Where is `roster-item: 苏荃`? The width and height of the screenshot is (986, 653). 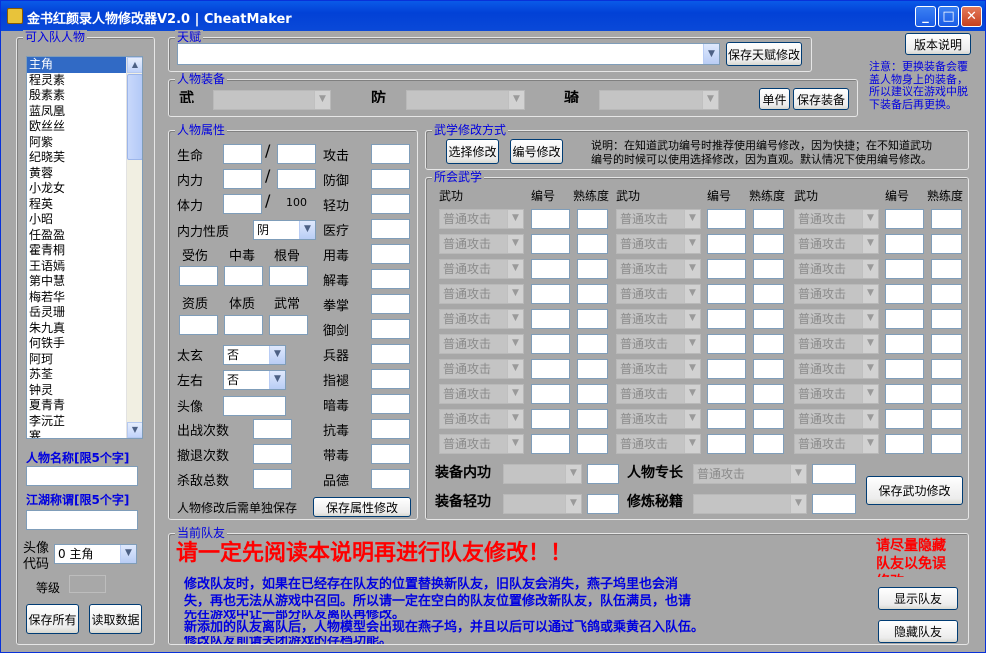 roster-item: 苏荃 is located at coordinates (84, 375).